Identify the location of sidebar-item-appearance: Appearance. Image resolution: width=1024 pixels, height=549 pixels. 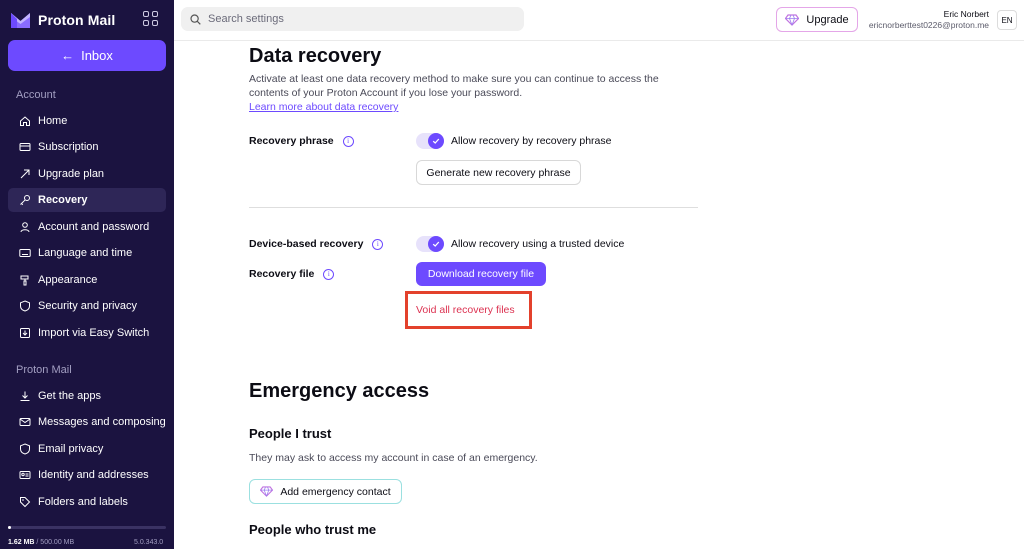
(87, 280).